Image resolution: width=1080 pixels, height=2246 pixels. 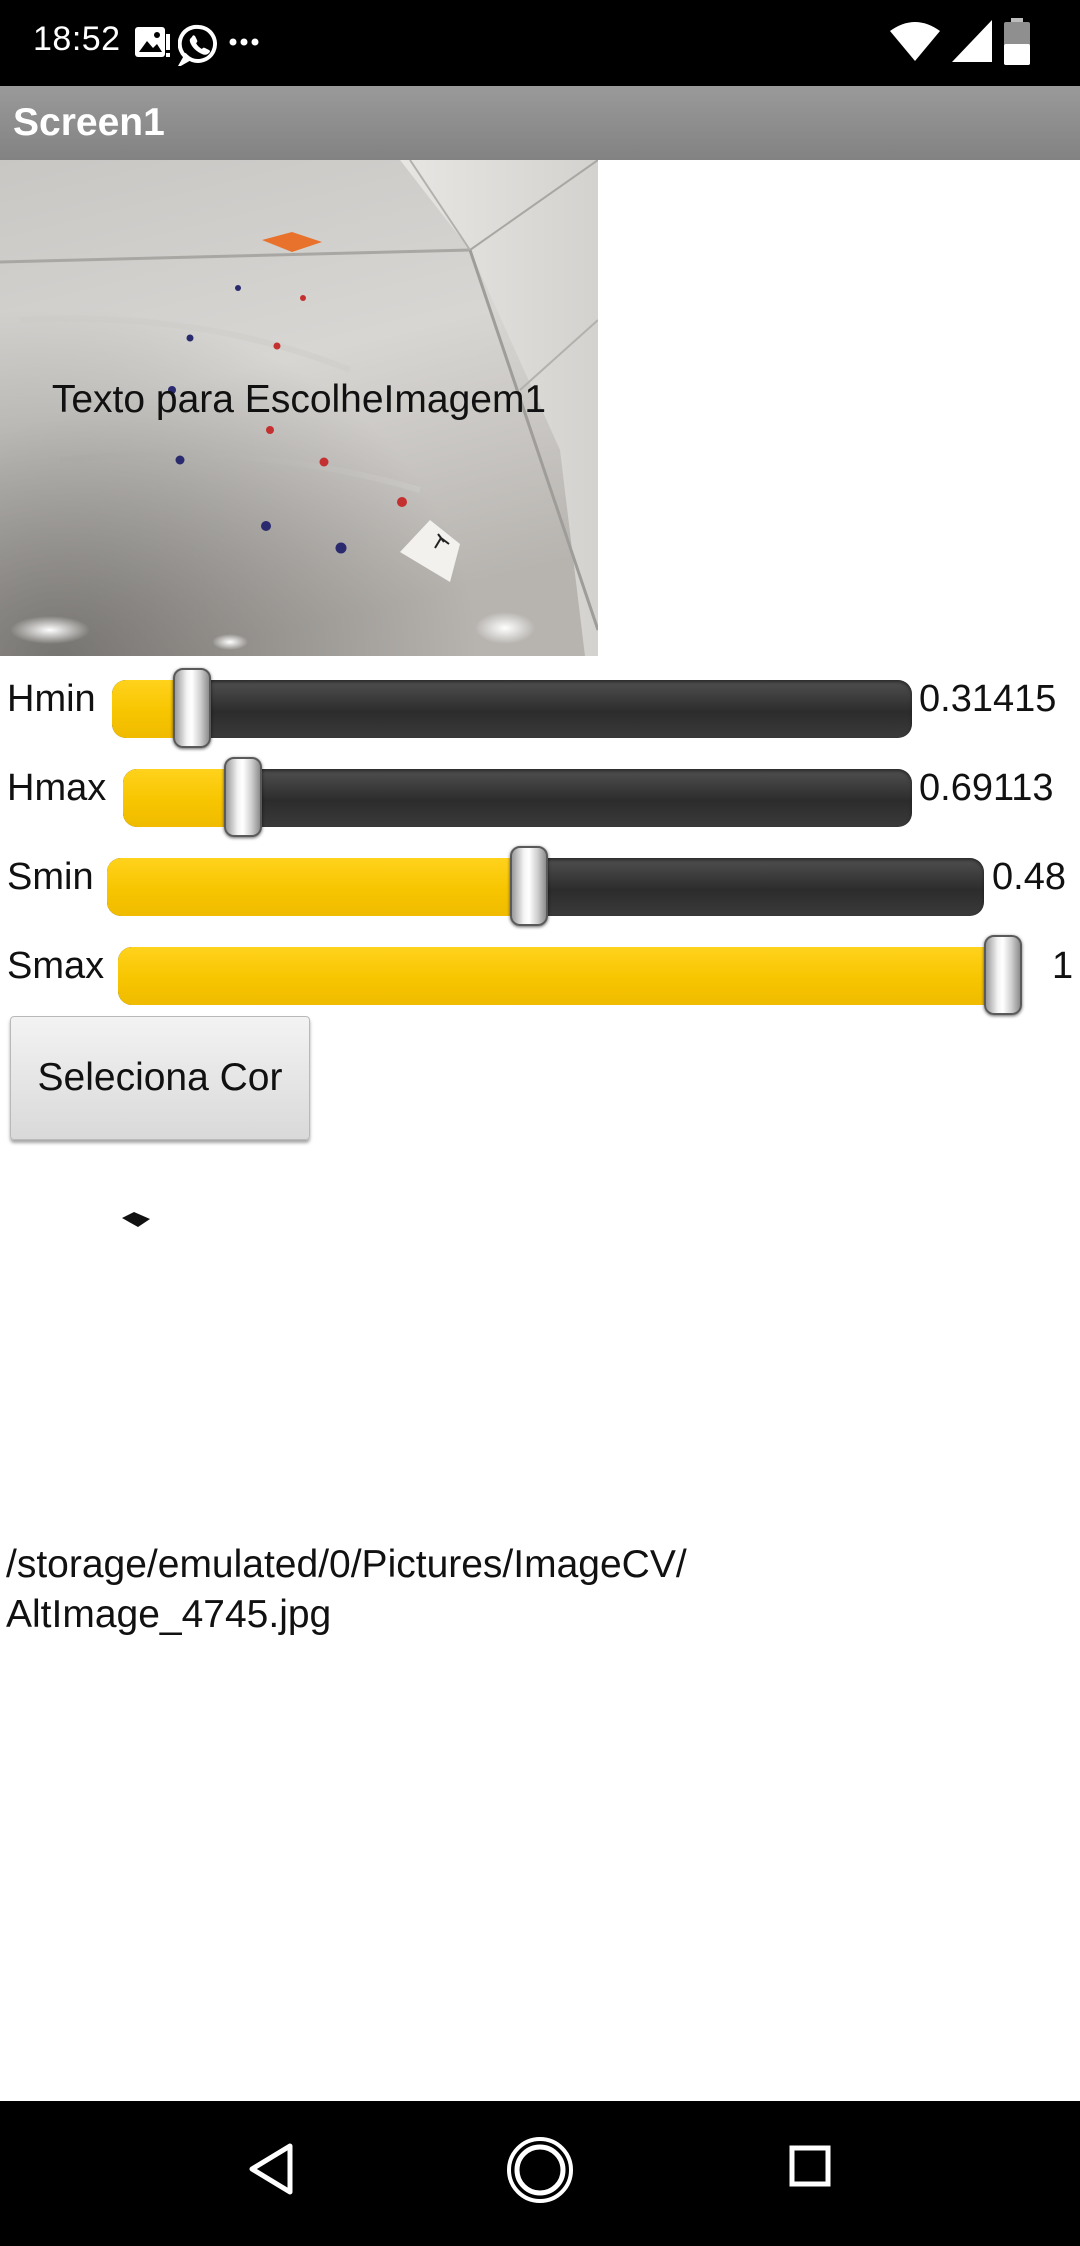 I want to click on image-picker: Texto para EscolheImagem1, so click(x=299, y=408).